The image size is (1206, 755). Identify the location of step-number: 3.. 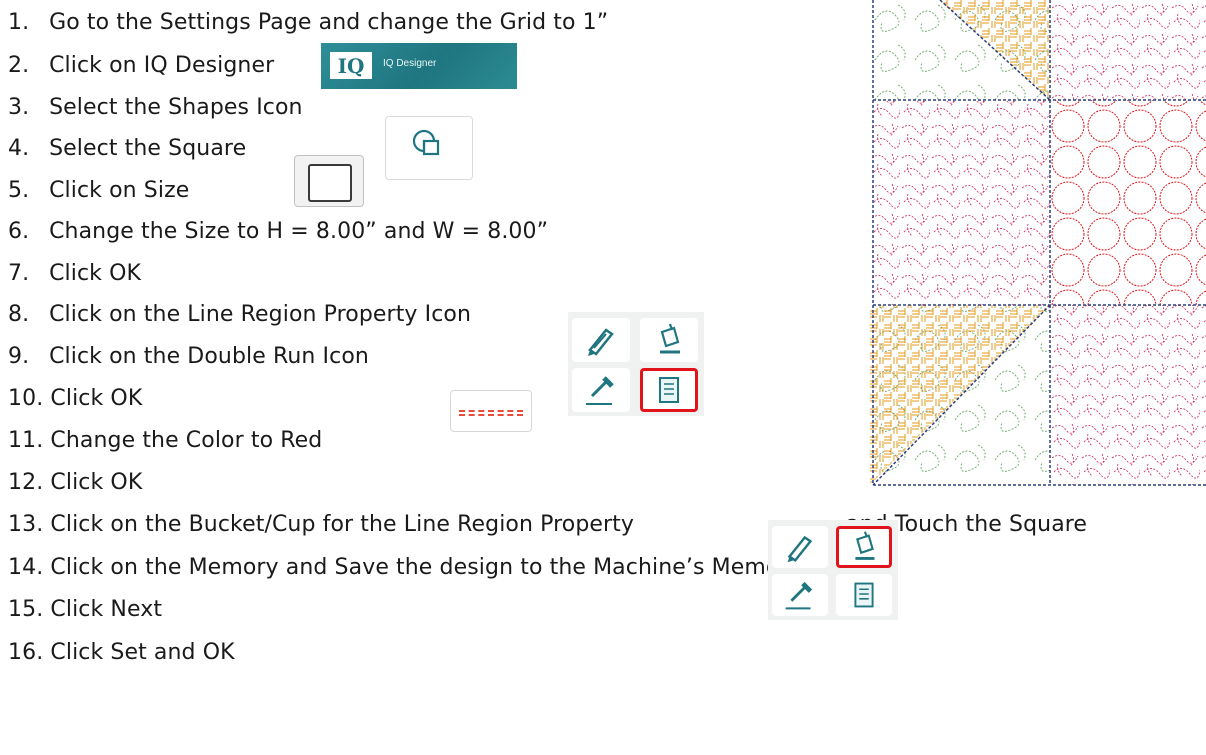
(19, 107).